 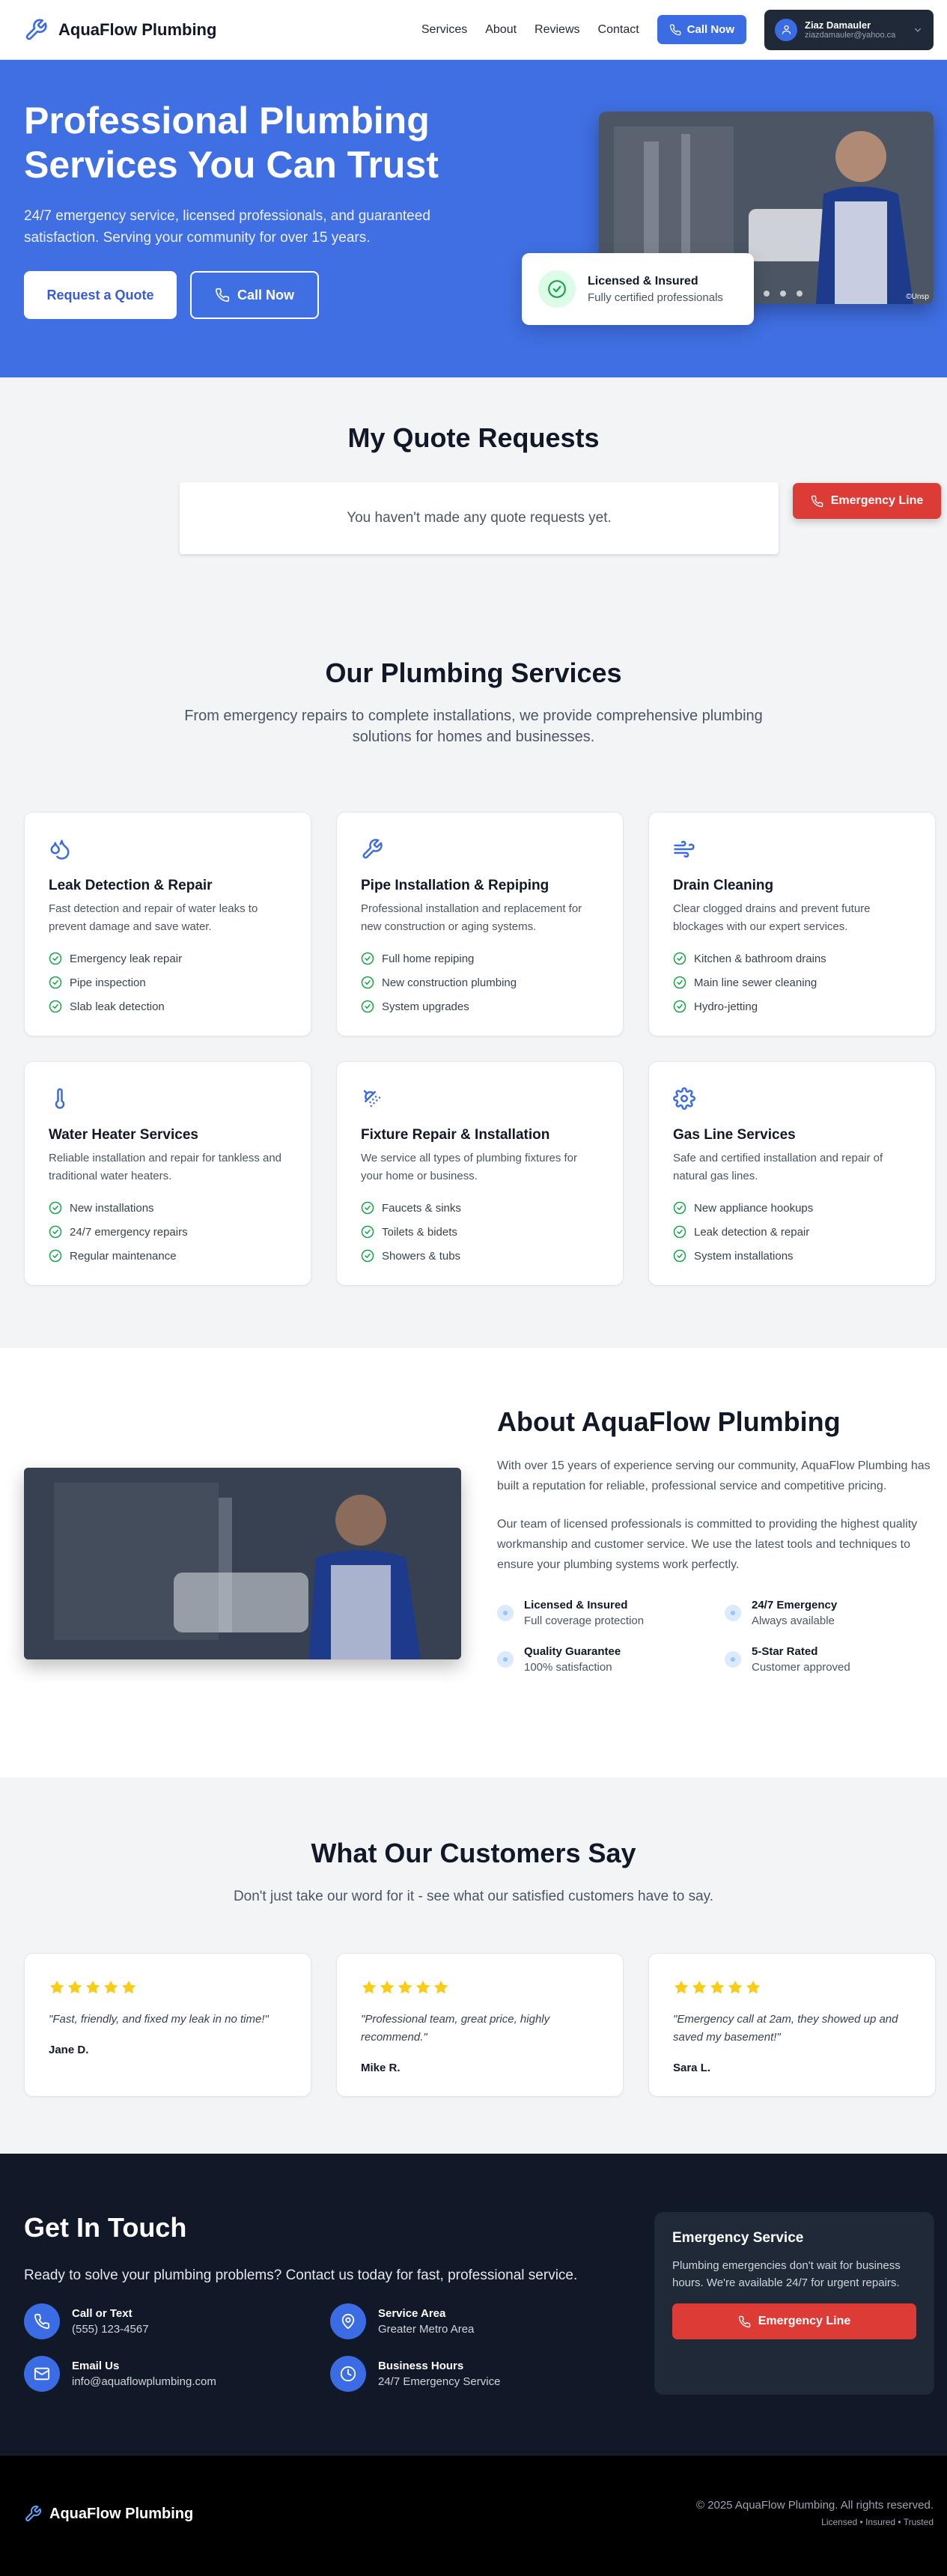 I want to click on list-item: System installations, so click(x=792, y=1256).